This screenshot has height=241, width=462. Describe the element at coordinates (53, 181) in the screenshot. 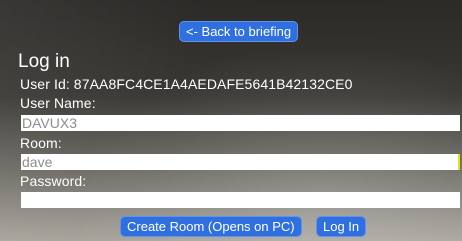

I see `password-label: Password:` at that location.